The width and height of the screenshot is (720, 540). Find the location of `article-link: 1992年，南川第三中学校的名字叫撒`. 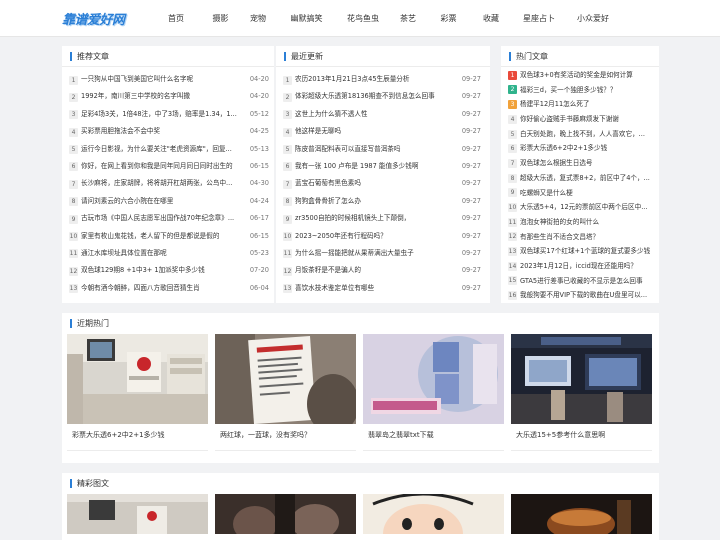

article-link: 1992年，南川第三中学校的名字叫撒 is located at coordinates (163, 96).